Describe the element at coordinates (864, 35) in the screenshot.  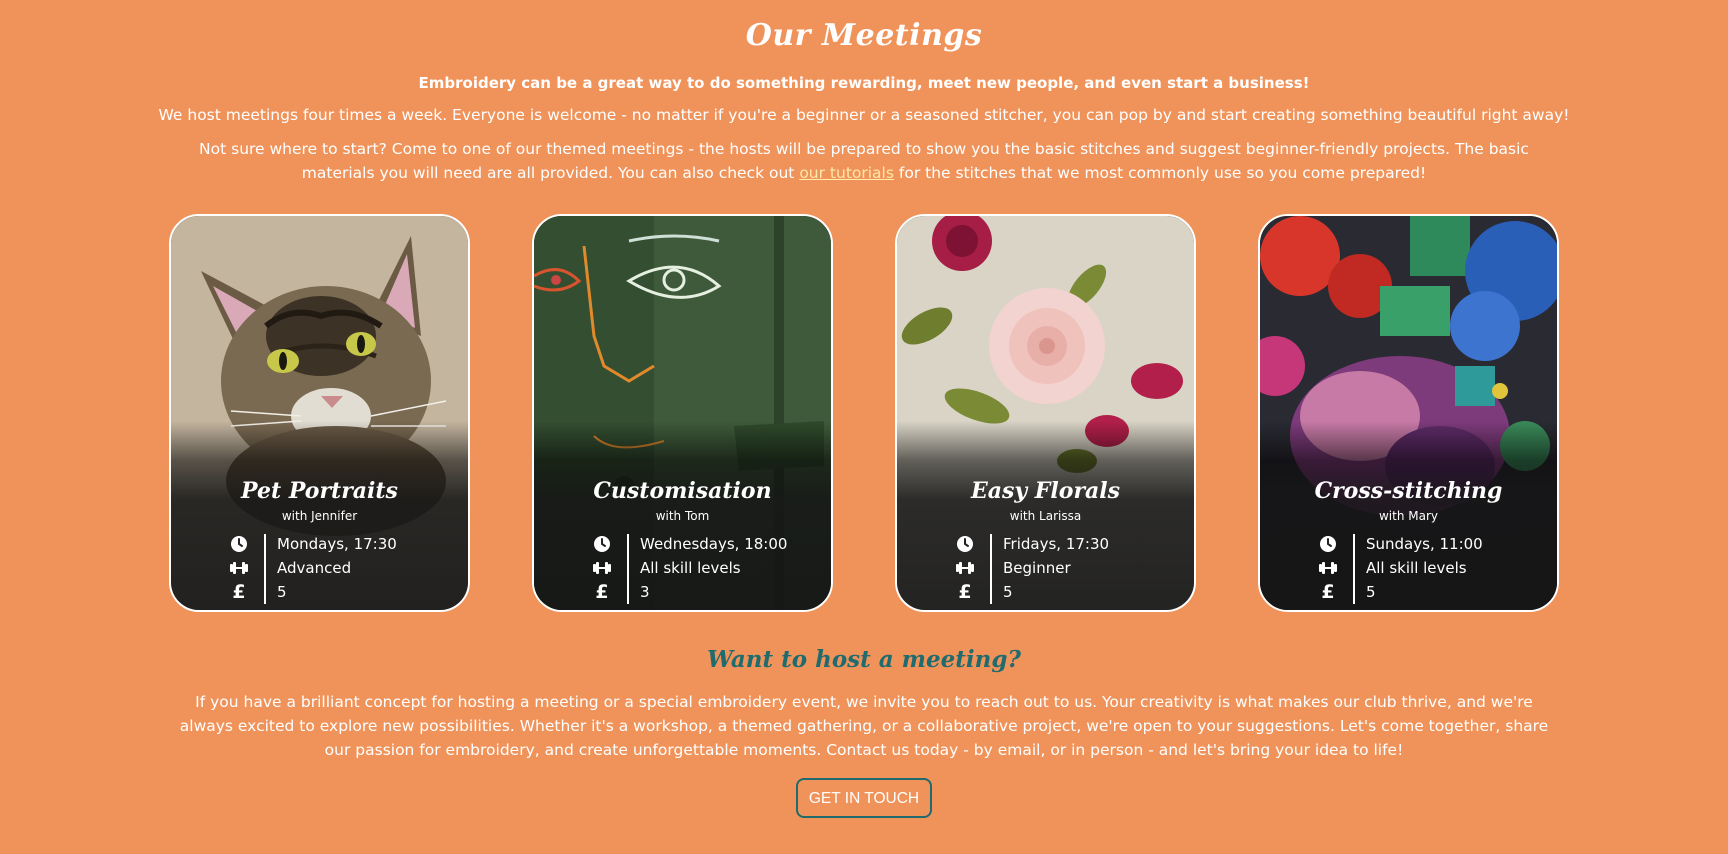
I see `page-title: Our Meetings` at that location.